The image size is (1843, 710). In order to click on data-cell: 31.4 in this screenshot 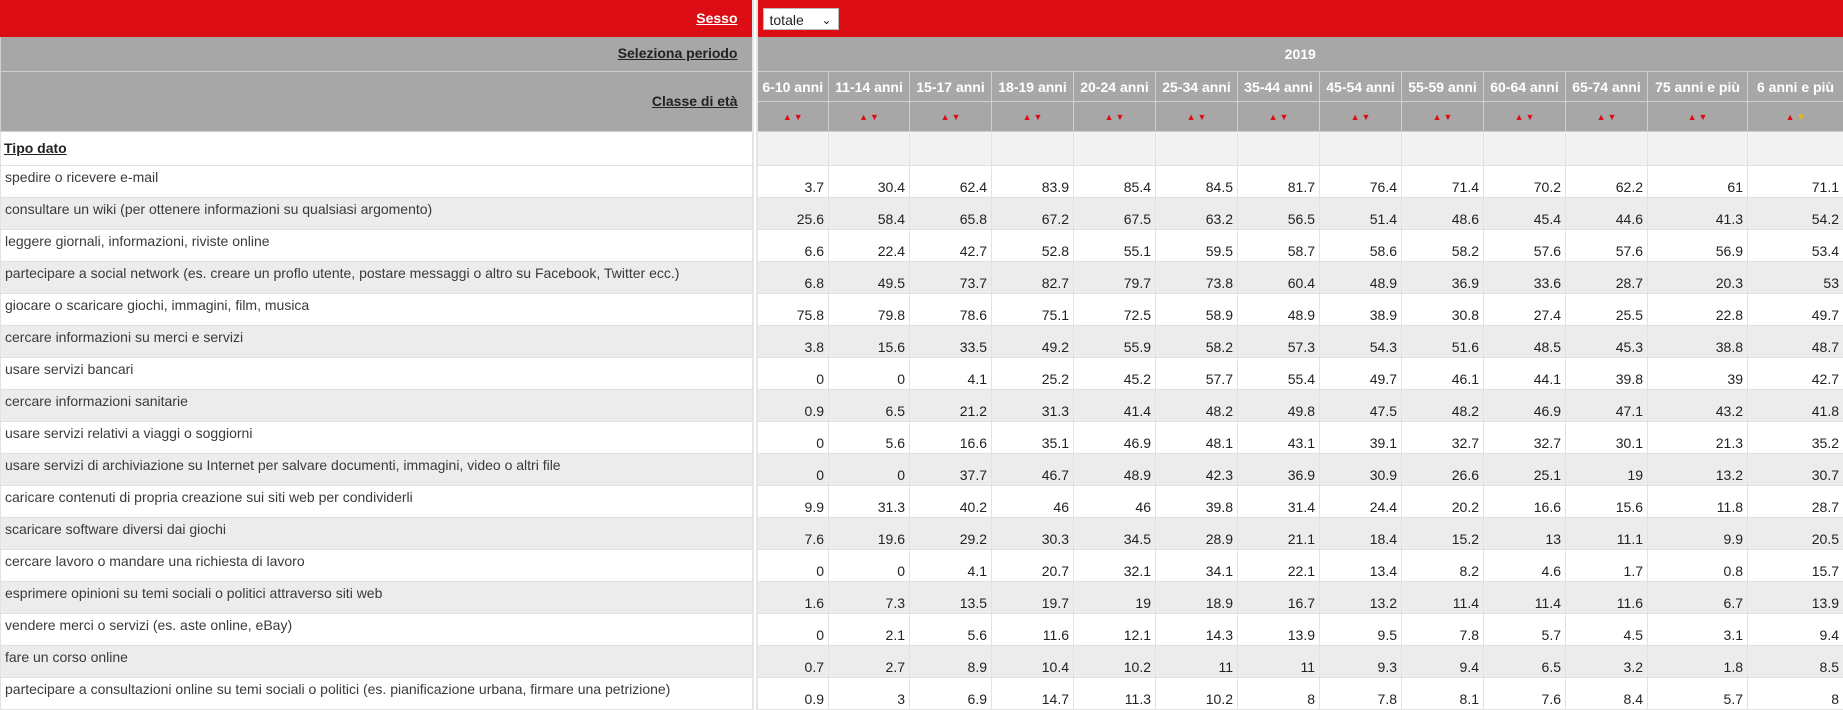, I will do `click(1279, 502)`.